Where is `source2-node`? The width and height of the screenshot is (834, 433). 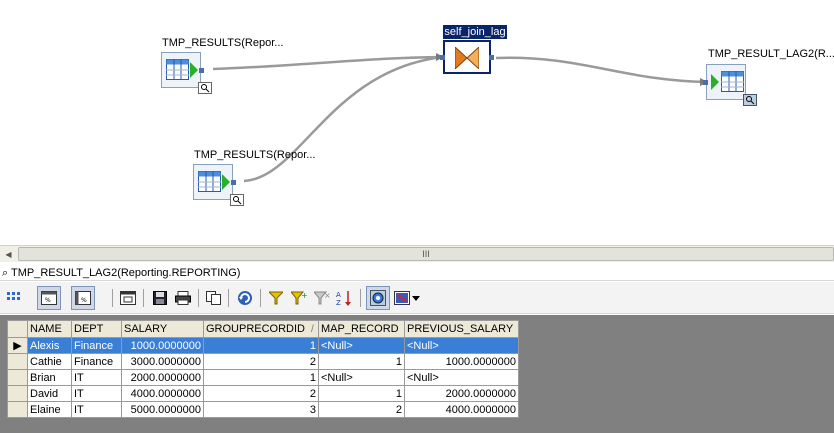
source2-node is located at coordinates (218, 185).